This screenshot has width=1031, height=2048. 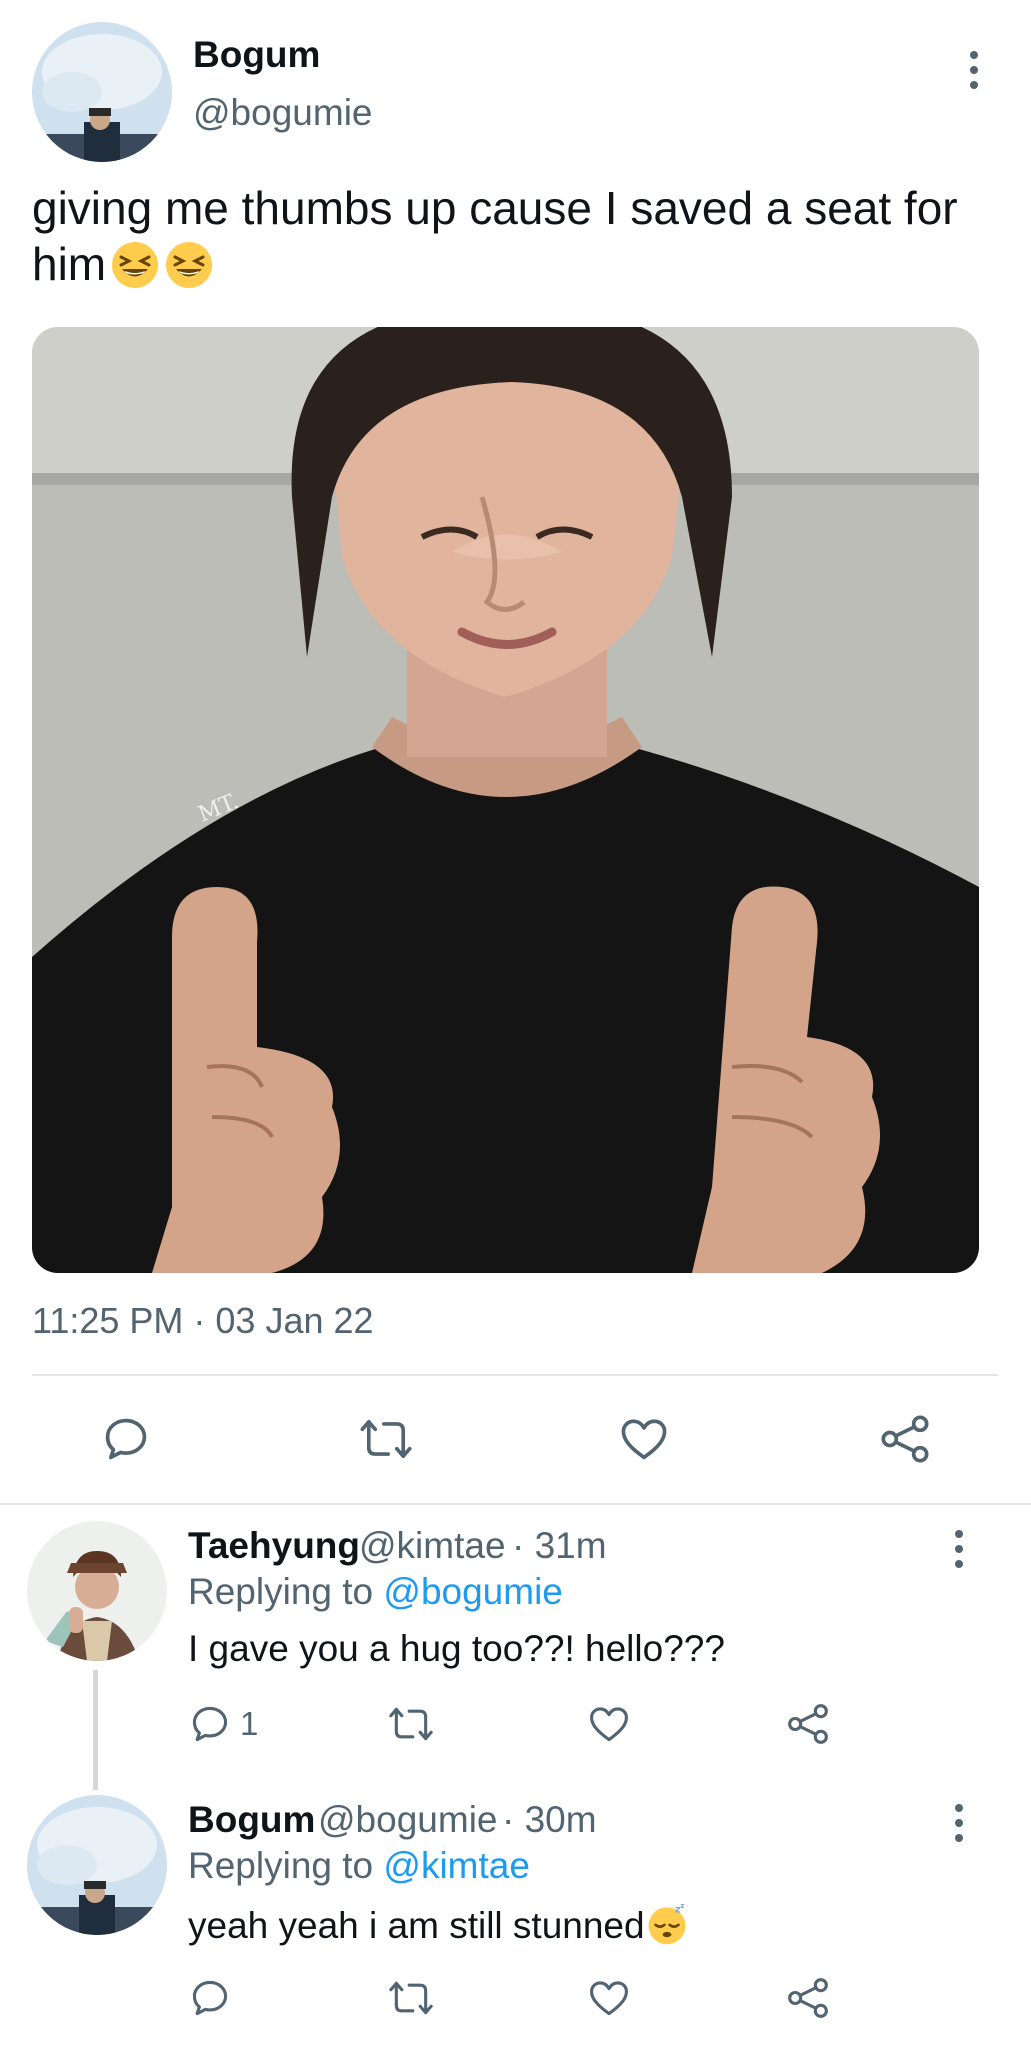 What do you see at coordinates (416, 1925) in the screenshot?
I see `reply-text-body: yeah yeah i am still stunned` at bounding box center [416, 1925].